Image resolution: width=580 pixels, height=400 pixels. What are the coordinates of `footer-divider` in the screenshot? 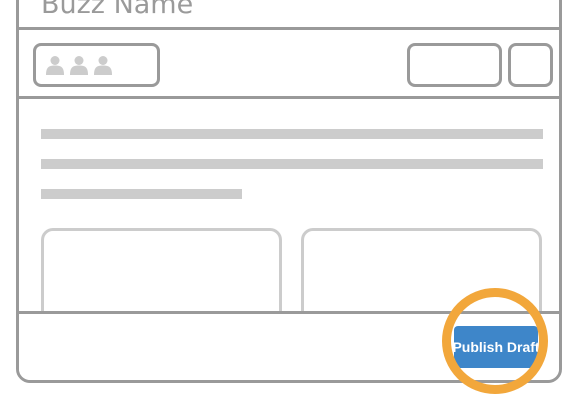 It's located at (289, 312).